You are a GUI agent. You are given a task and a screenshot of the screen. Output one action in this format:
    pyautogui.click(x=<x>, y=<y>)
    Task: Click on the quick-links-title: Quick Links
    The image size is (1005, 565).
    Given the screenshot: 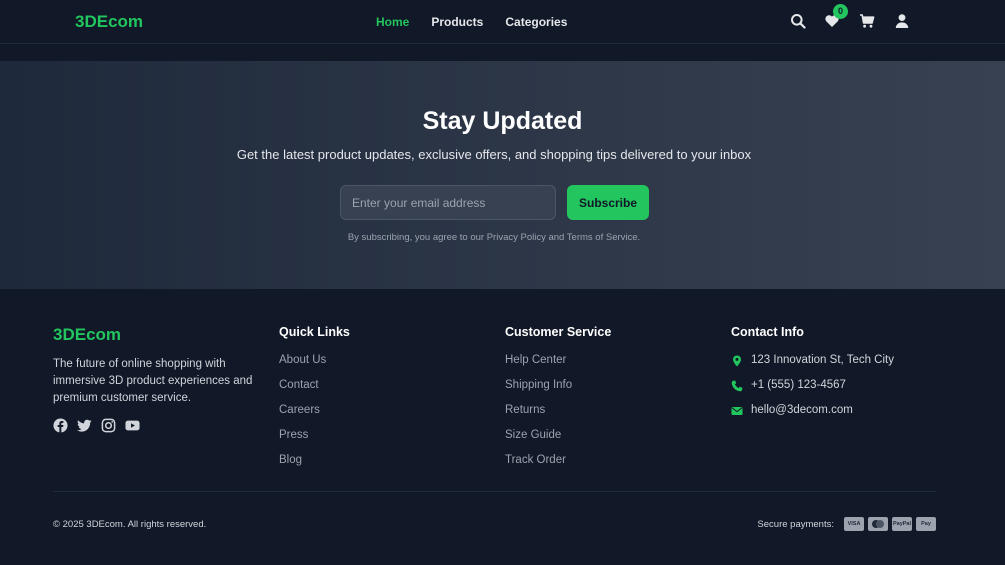 What is the action you would take?
    pyautogui.click(x=314, y=332)
    